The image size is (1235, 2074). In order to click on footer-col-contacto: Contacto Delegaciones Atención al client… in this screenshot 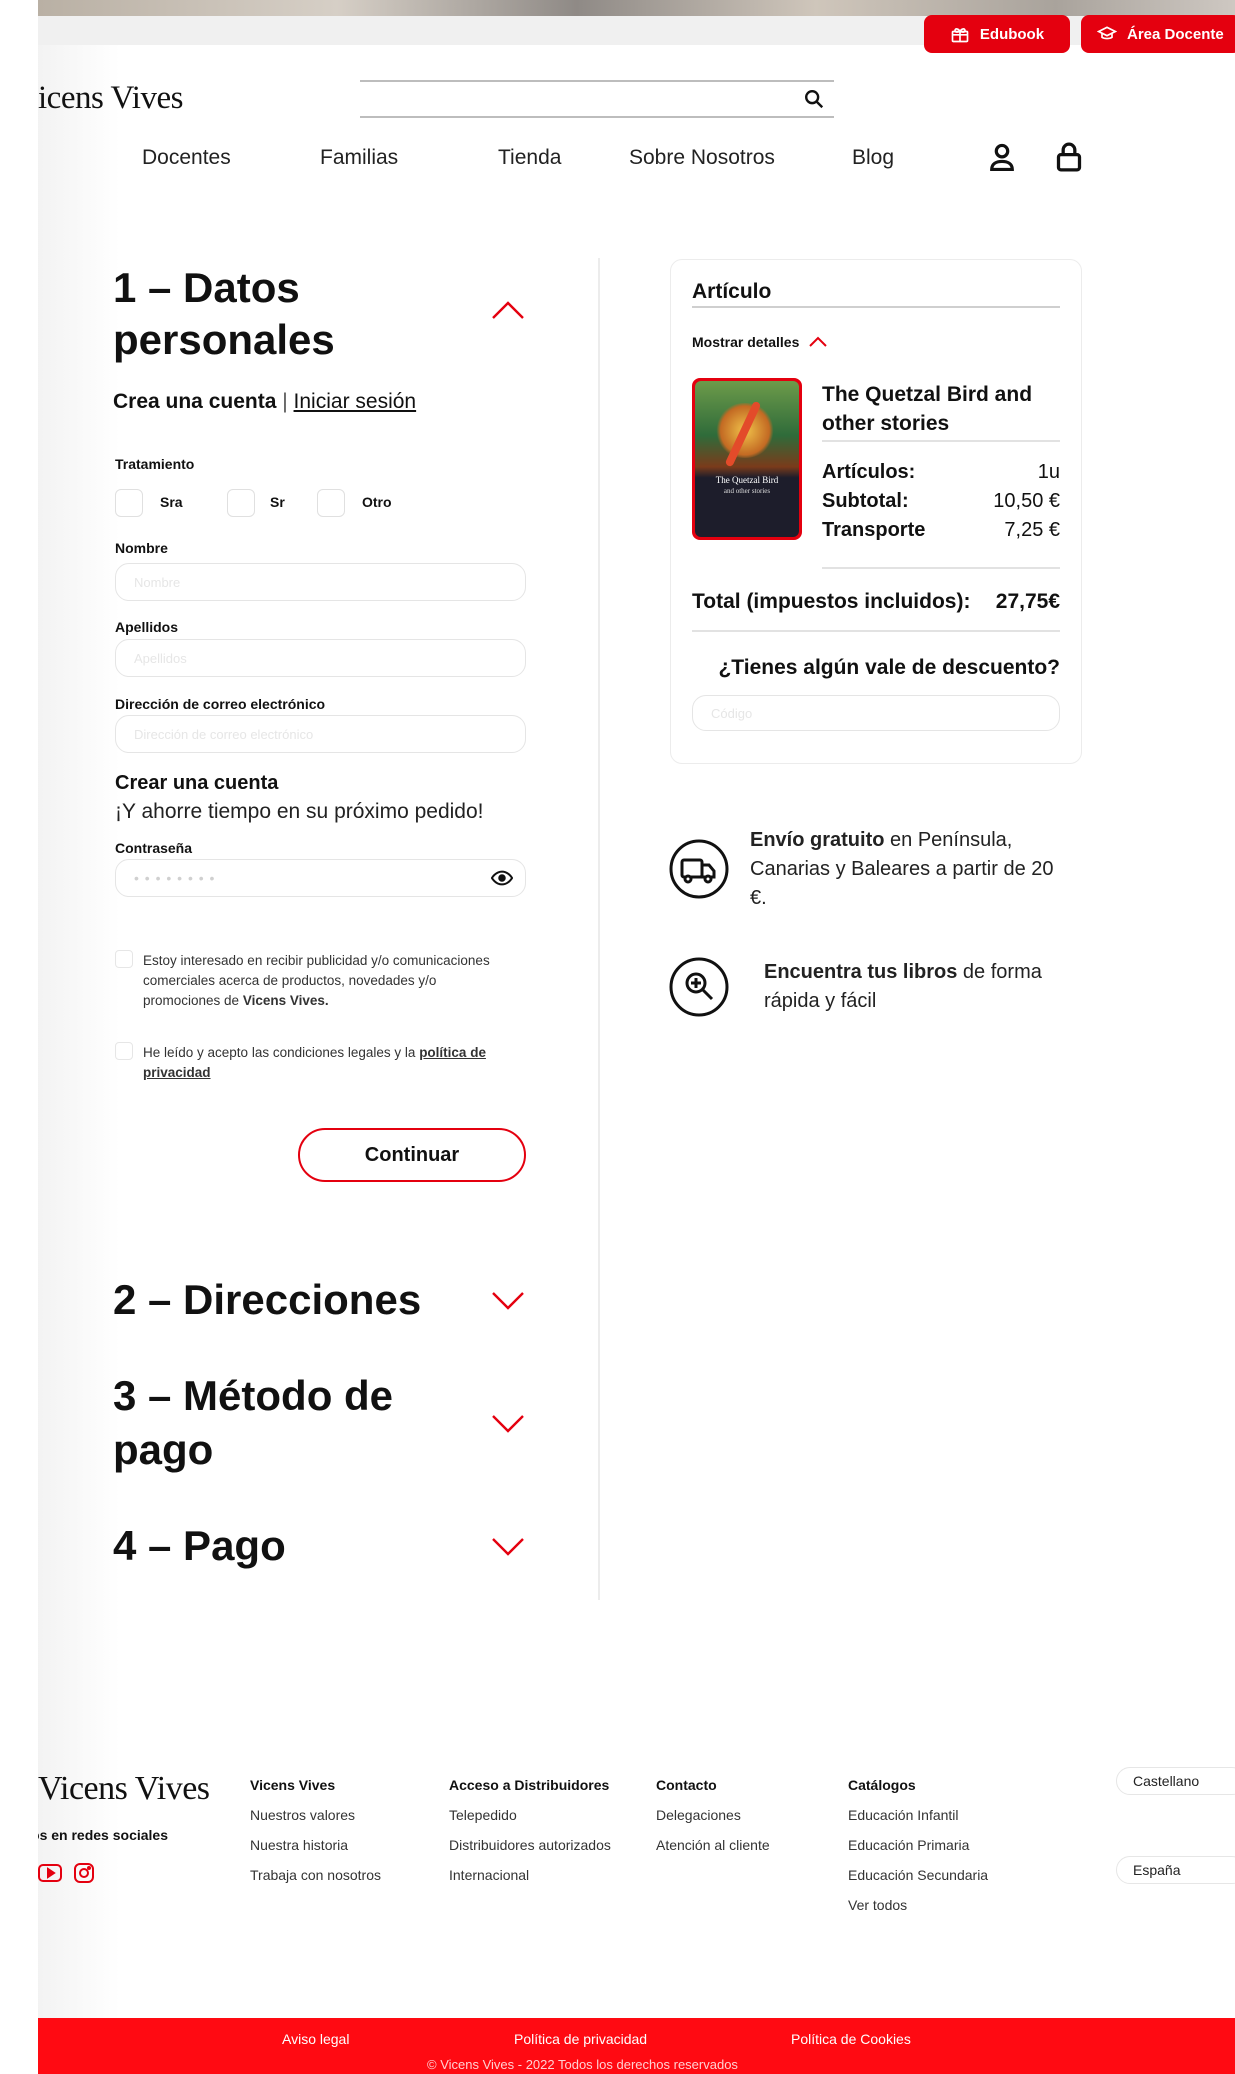, I will do `click(713, 1815)`.